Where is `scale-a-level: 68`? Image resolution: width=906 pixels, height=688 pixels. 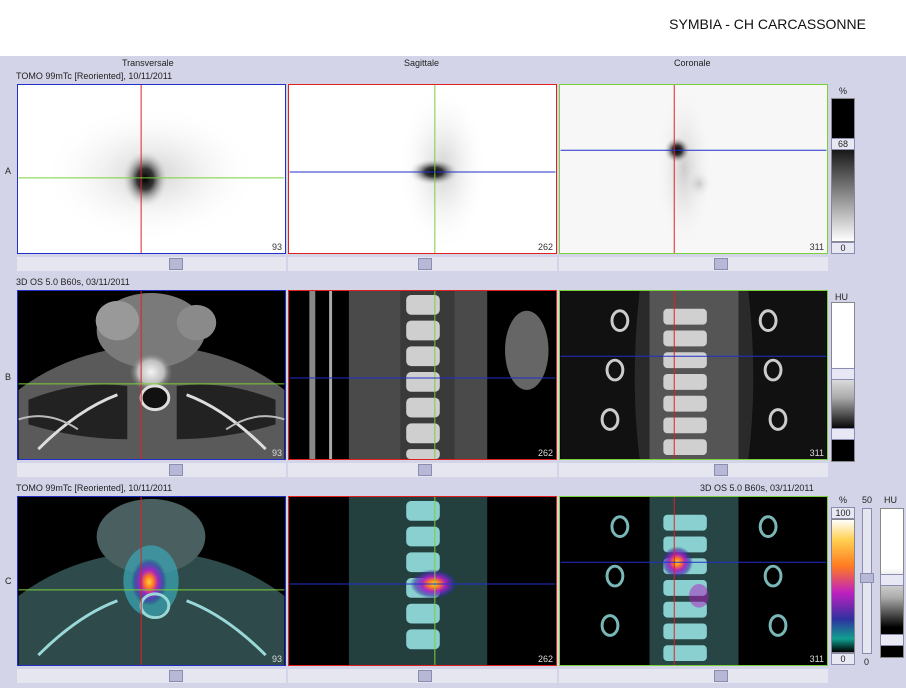
scale-a-level: 68 is located at coordinates (843, 144).